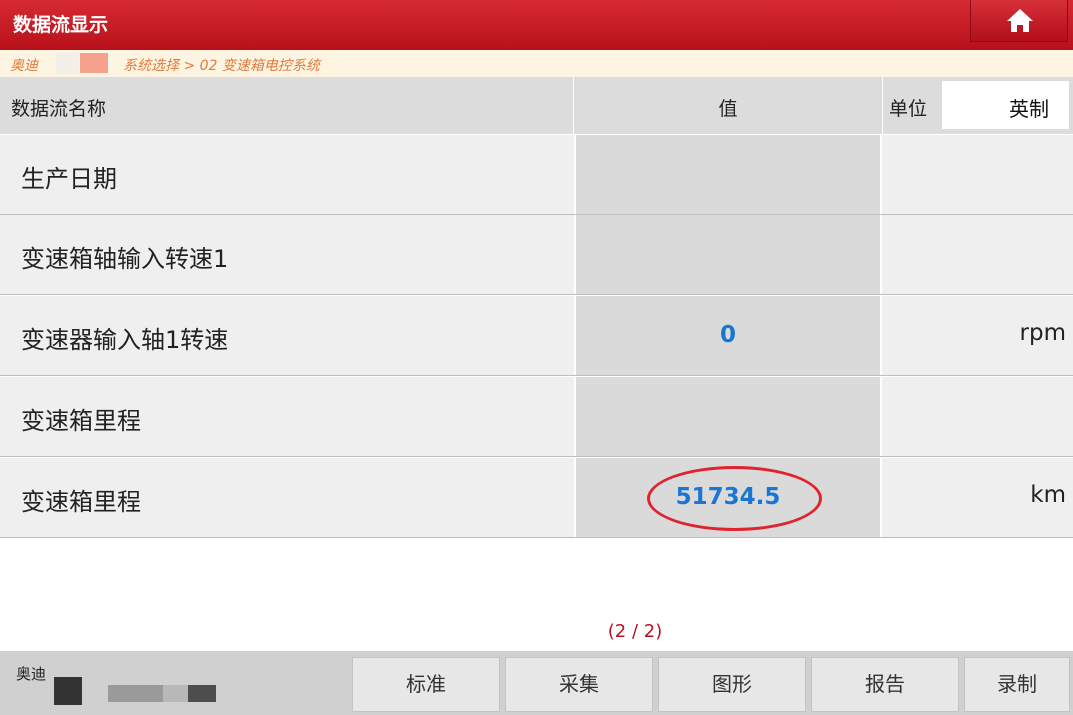 The height and width of the screenshot is (715, 1073). I want to click on breadcrumb: 奥迪 系统选择 > 02 变速箱电控系统, so click(536, 63).